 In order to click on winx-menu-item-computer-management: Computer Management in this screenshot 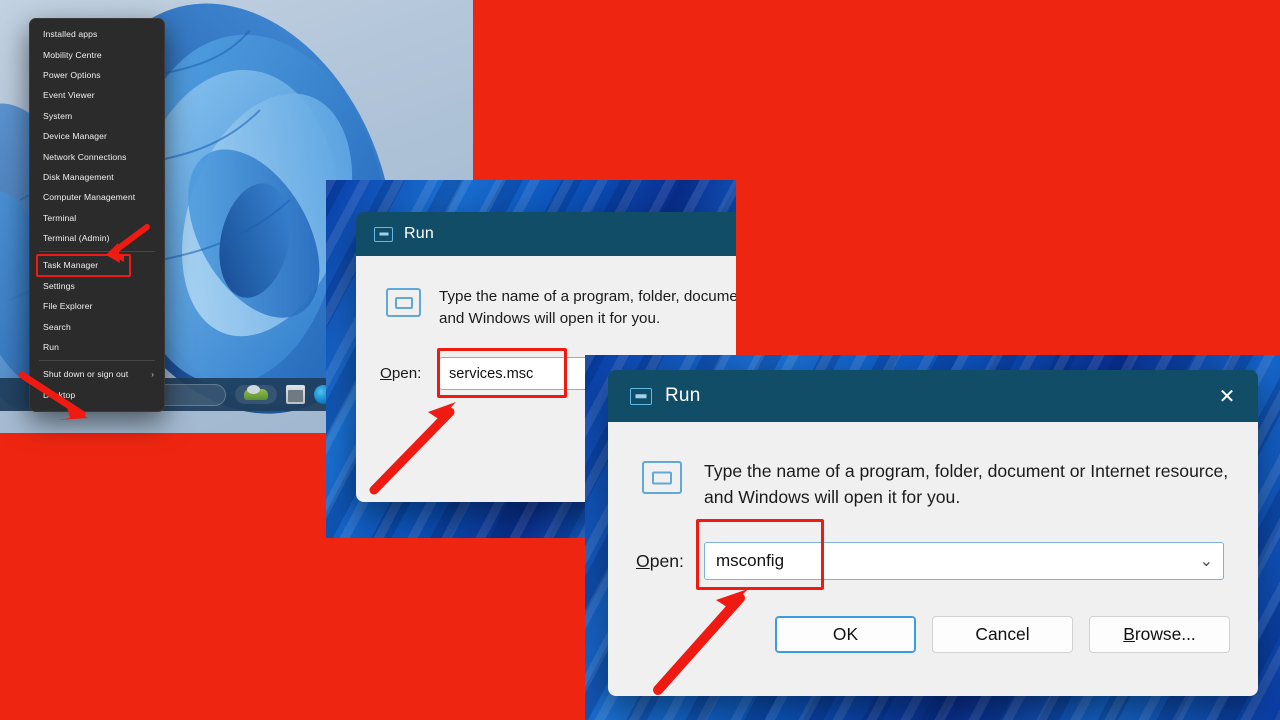, I will do `click(97, 197)`.